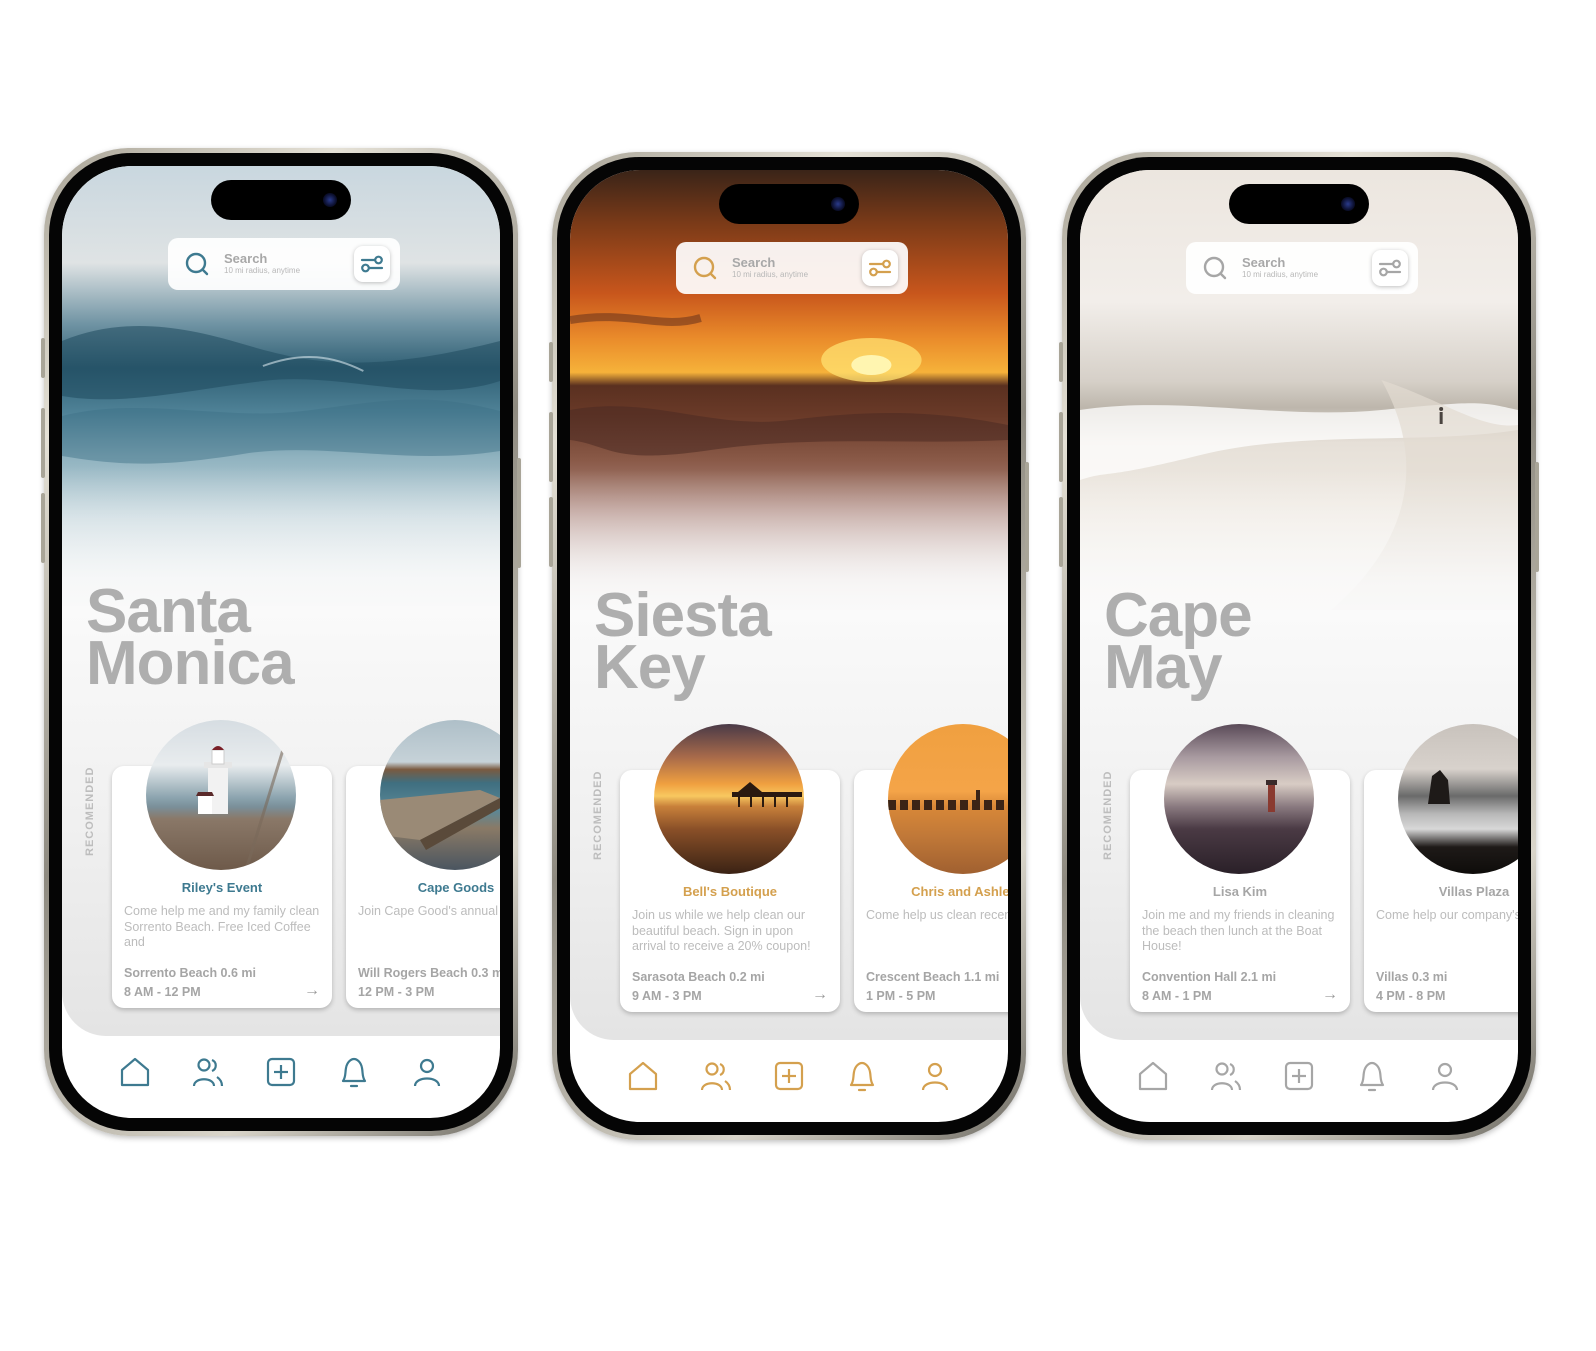 The width and height of the screenshot is (1596, 1351). Describe the element at coordinates (667, 996) in the screenshot. I see `event-time: 9 AM - 3 PM` at that location.